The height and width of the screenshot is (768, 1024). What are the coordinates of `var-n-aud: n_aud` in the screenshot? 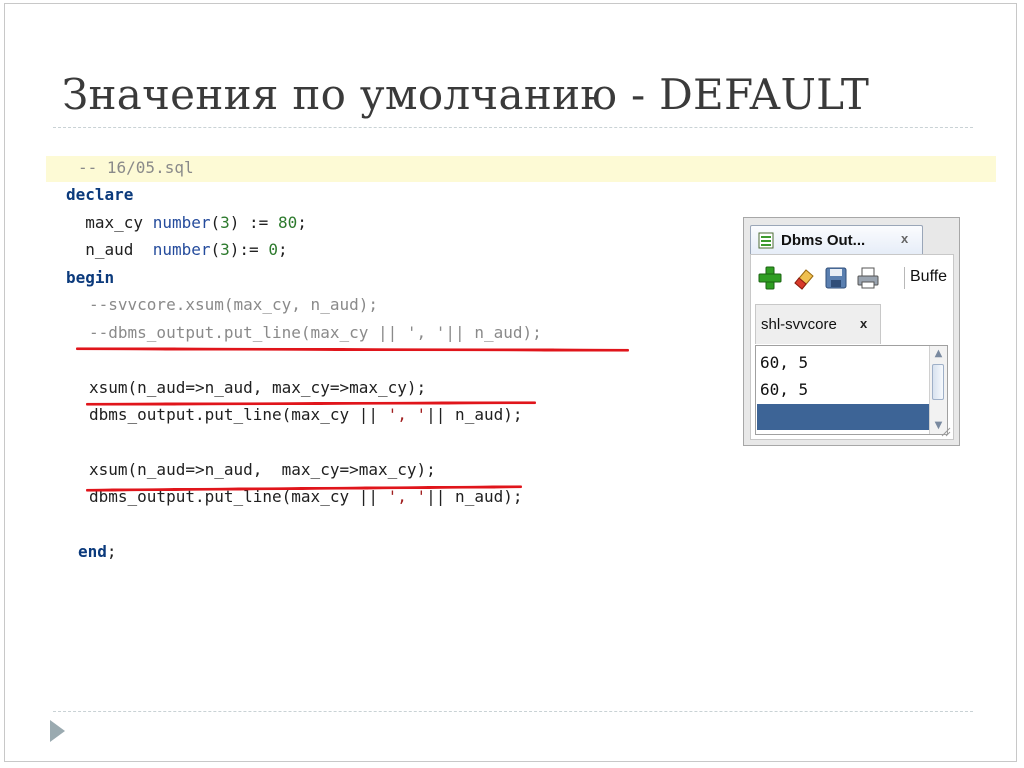 It's located at (109, 249).